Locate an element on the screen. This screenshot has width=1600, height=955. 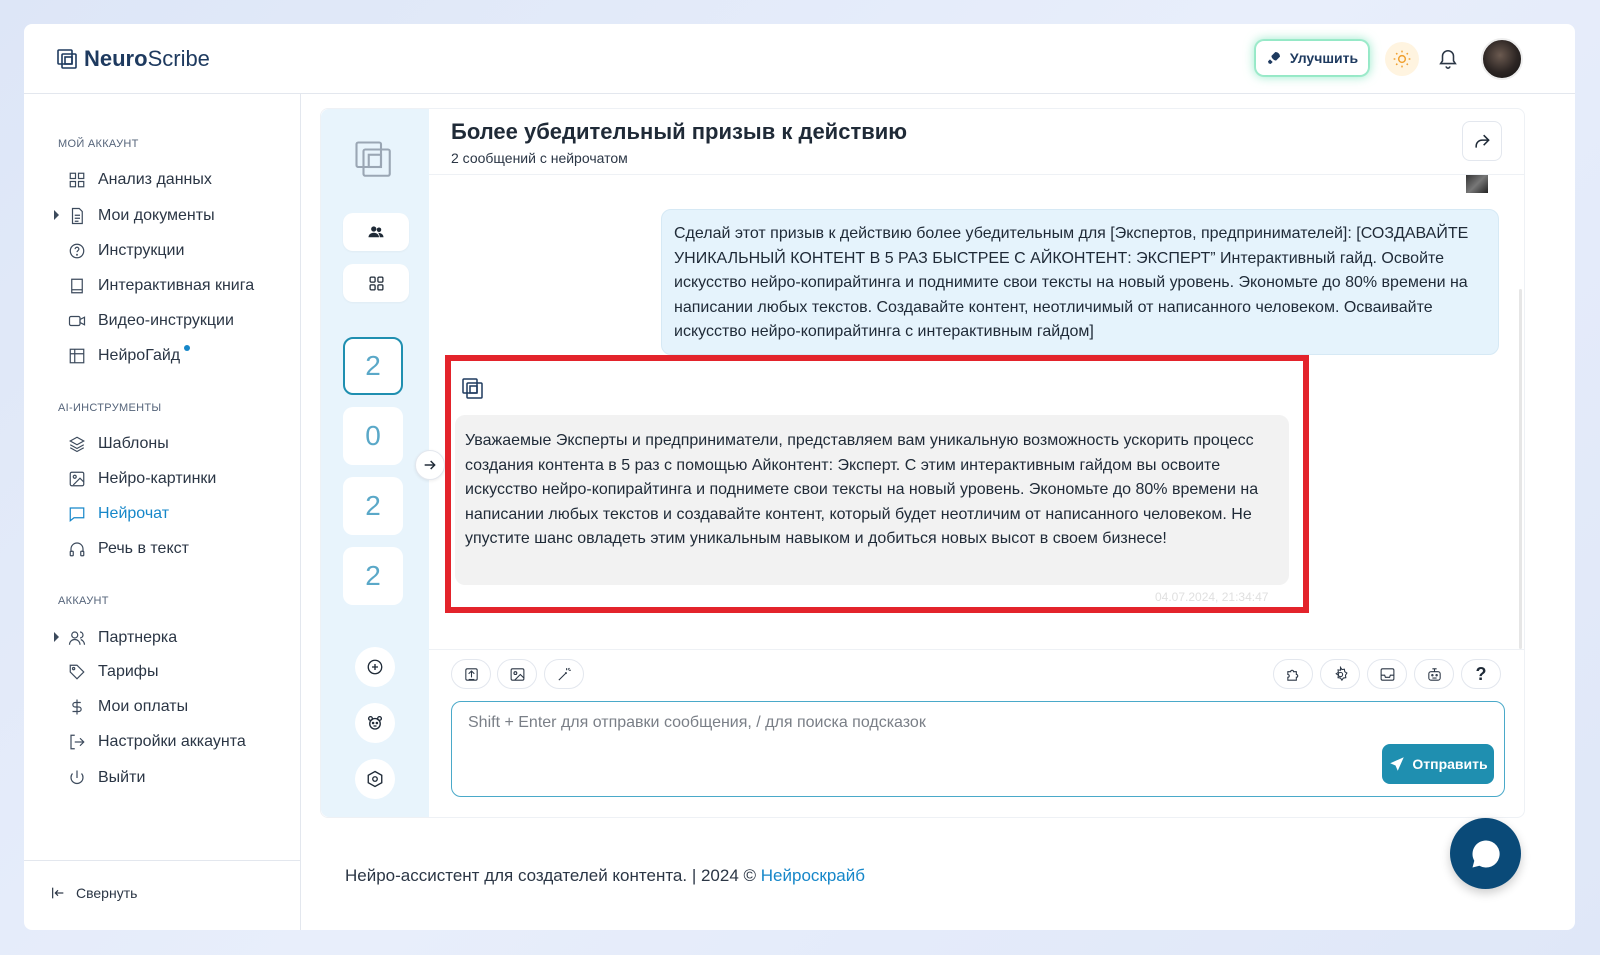
inbox-button is located at coordinates (1387, 674).